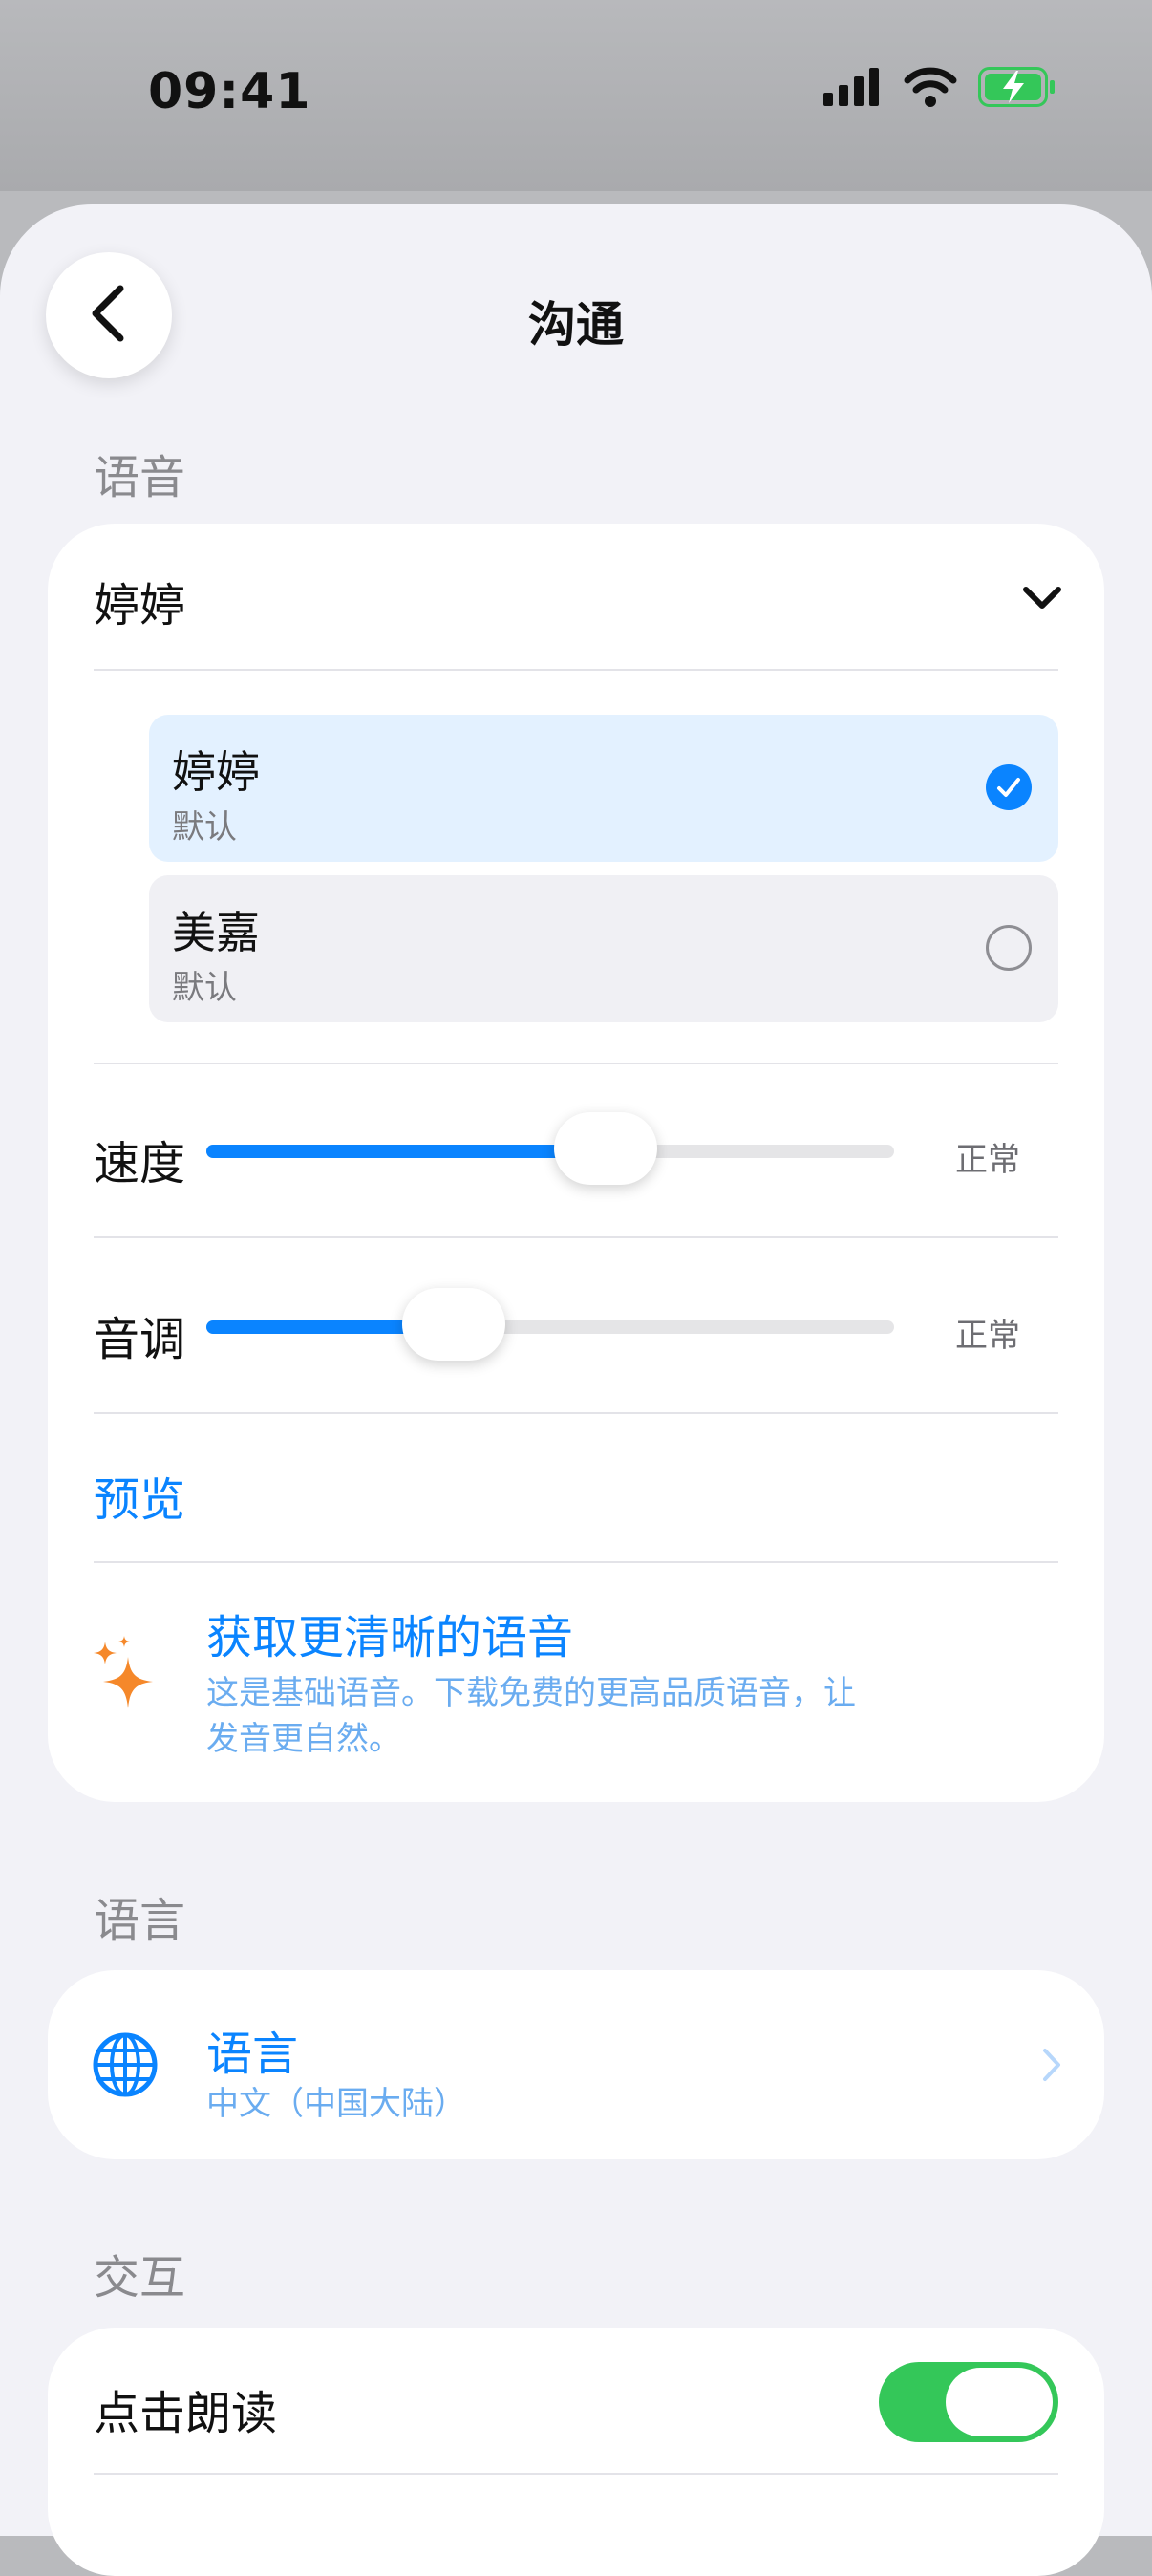 This screenshot has width=1152, height=2576. I want to click on status-time: 09:41, so click(229, 91).